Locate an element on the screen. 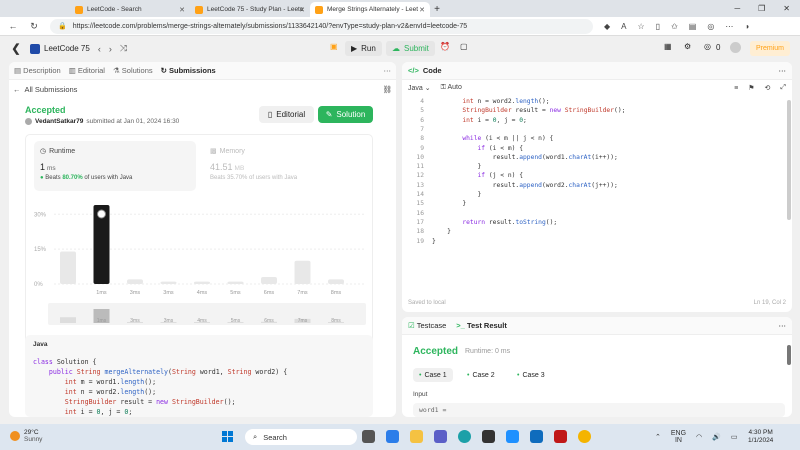  chrome-icon is located at coordinates (584, 436).